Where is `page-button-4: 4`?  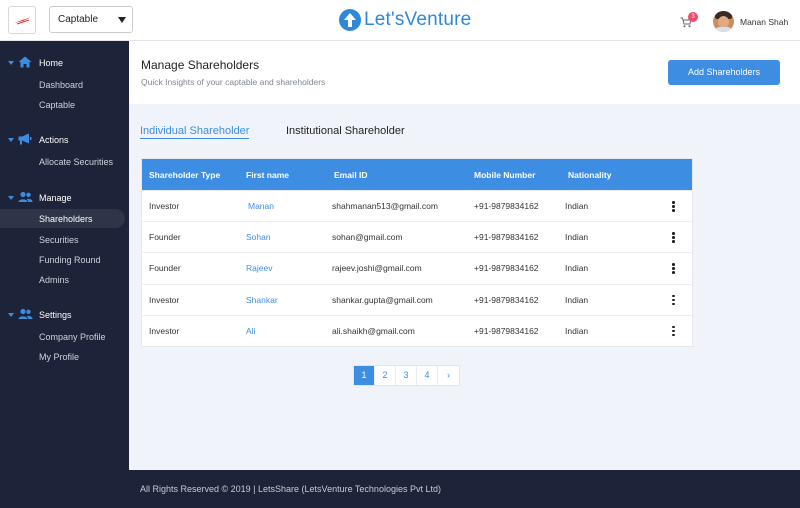 page-button-4: 4 is located at coordinates (427, 375).